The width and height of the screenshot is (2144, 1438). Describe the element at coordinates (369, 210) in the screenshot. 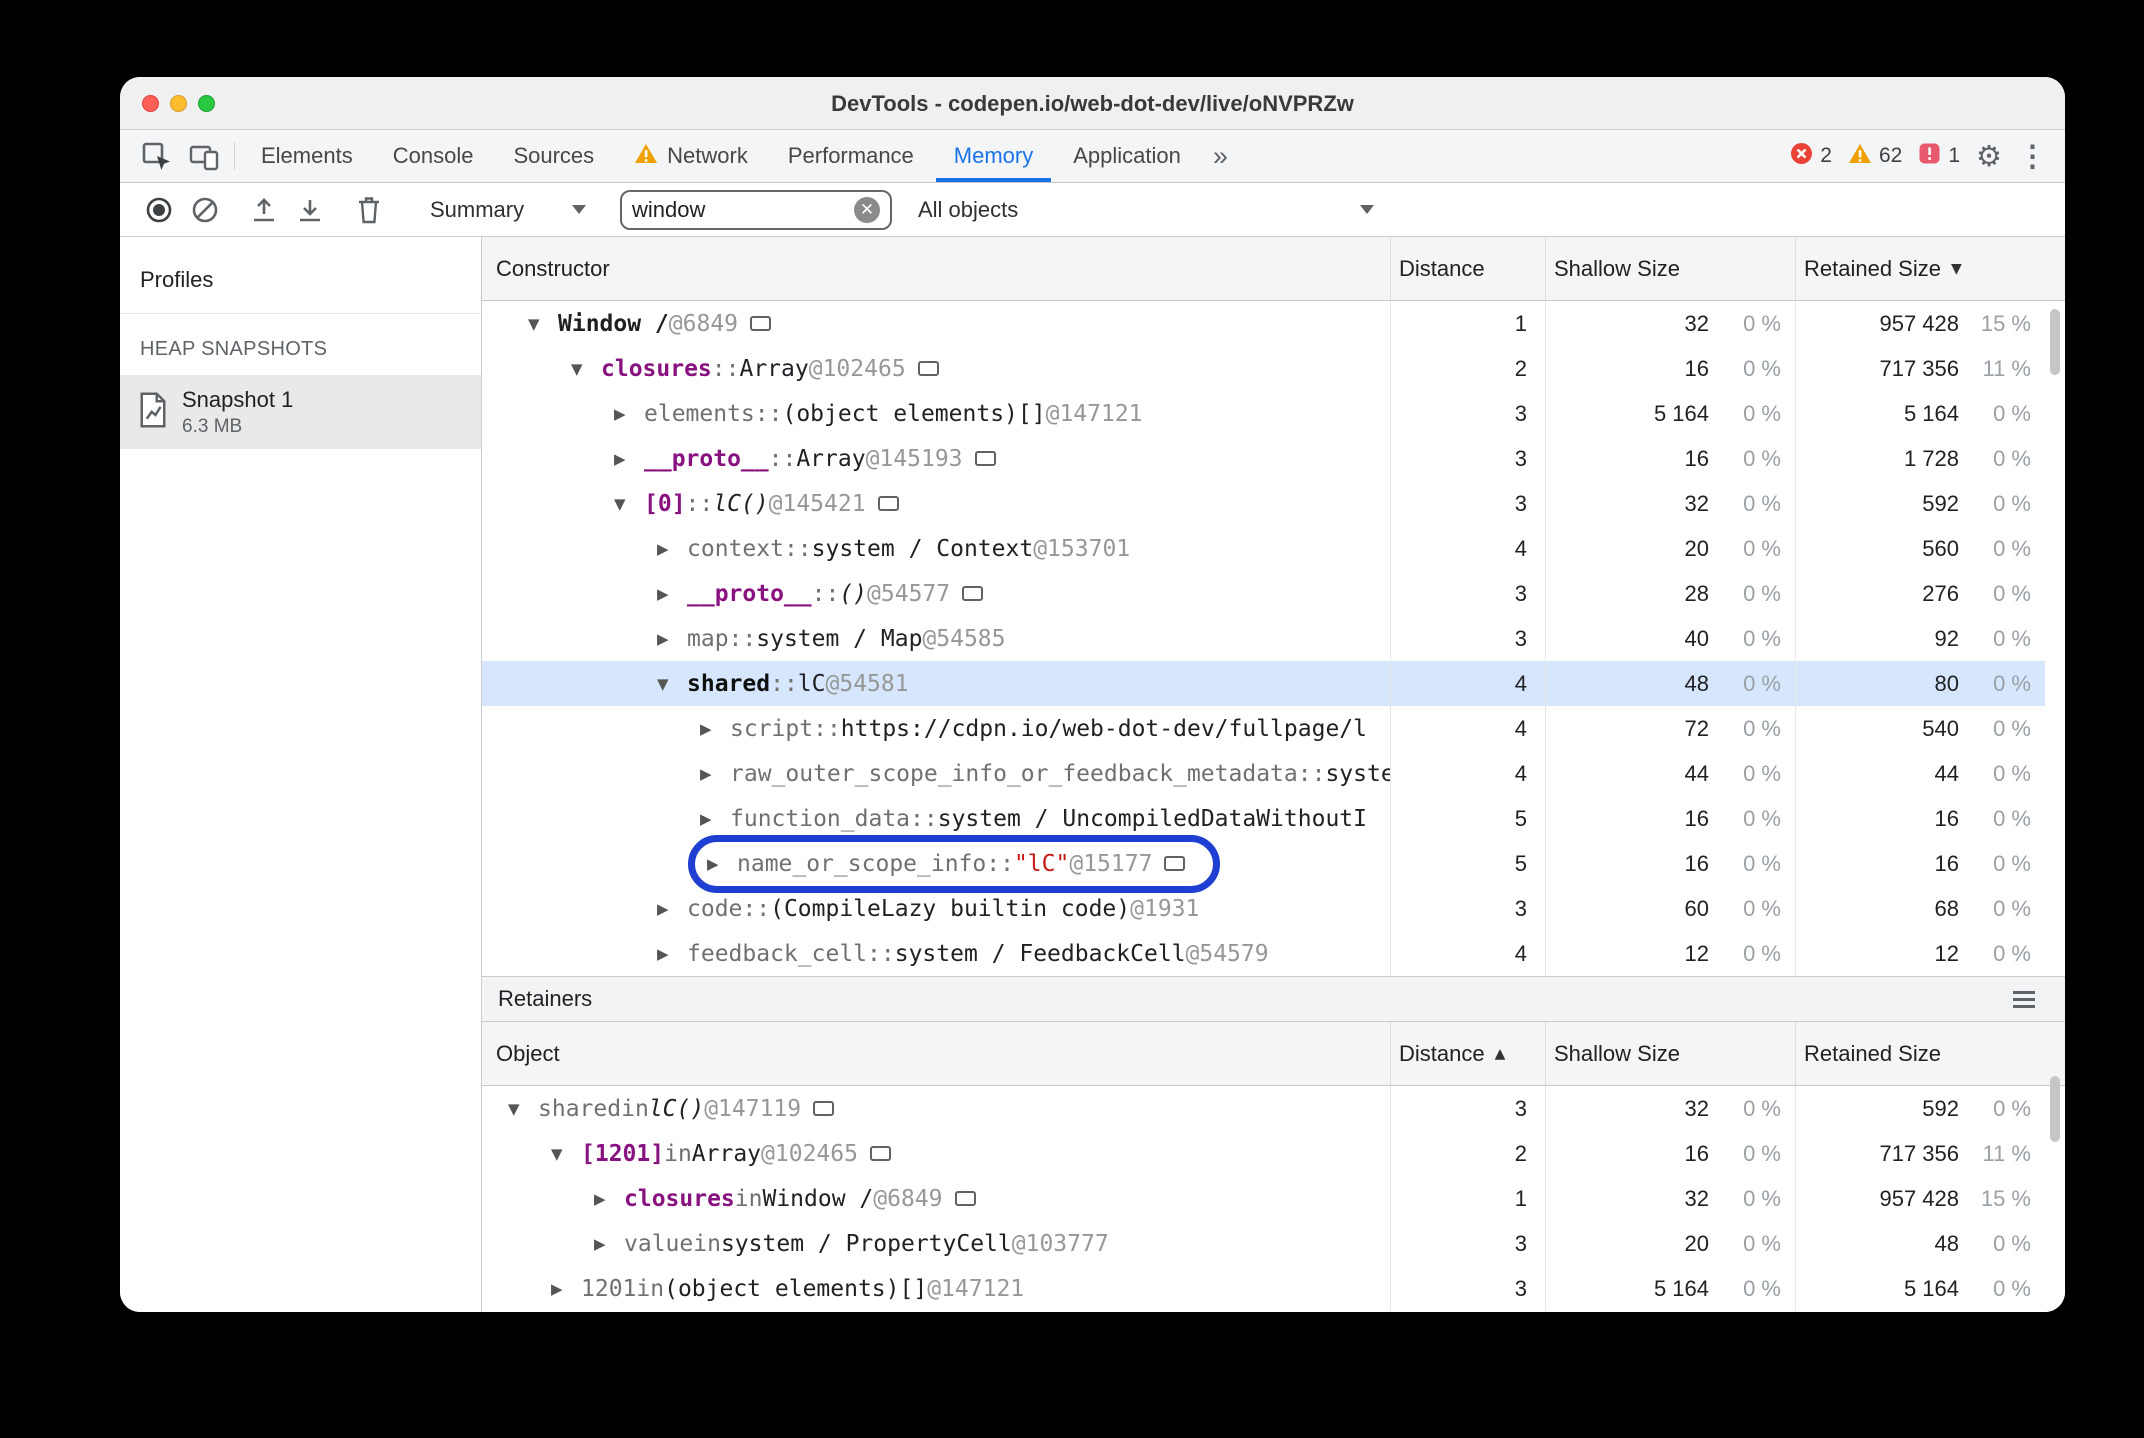

I see `collect-garbage-icon` at that location.